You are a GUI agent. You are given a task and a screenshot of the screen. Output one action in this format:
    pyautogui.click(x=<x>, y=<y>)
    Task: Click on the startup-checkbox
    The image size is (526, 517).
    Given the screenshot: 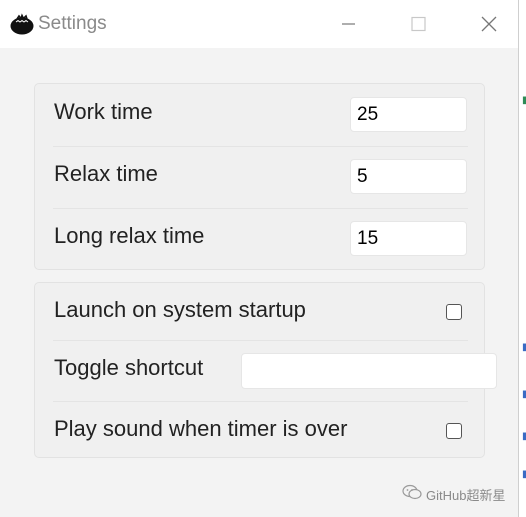 What is the action you would take?
    pyautogui.click(x=454, y=312)
    